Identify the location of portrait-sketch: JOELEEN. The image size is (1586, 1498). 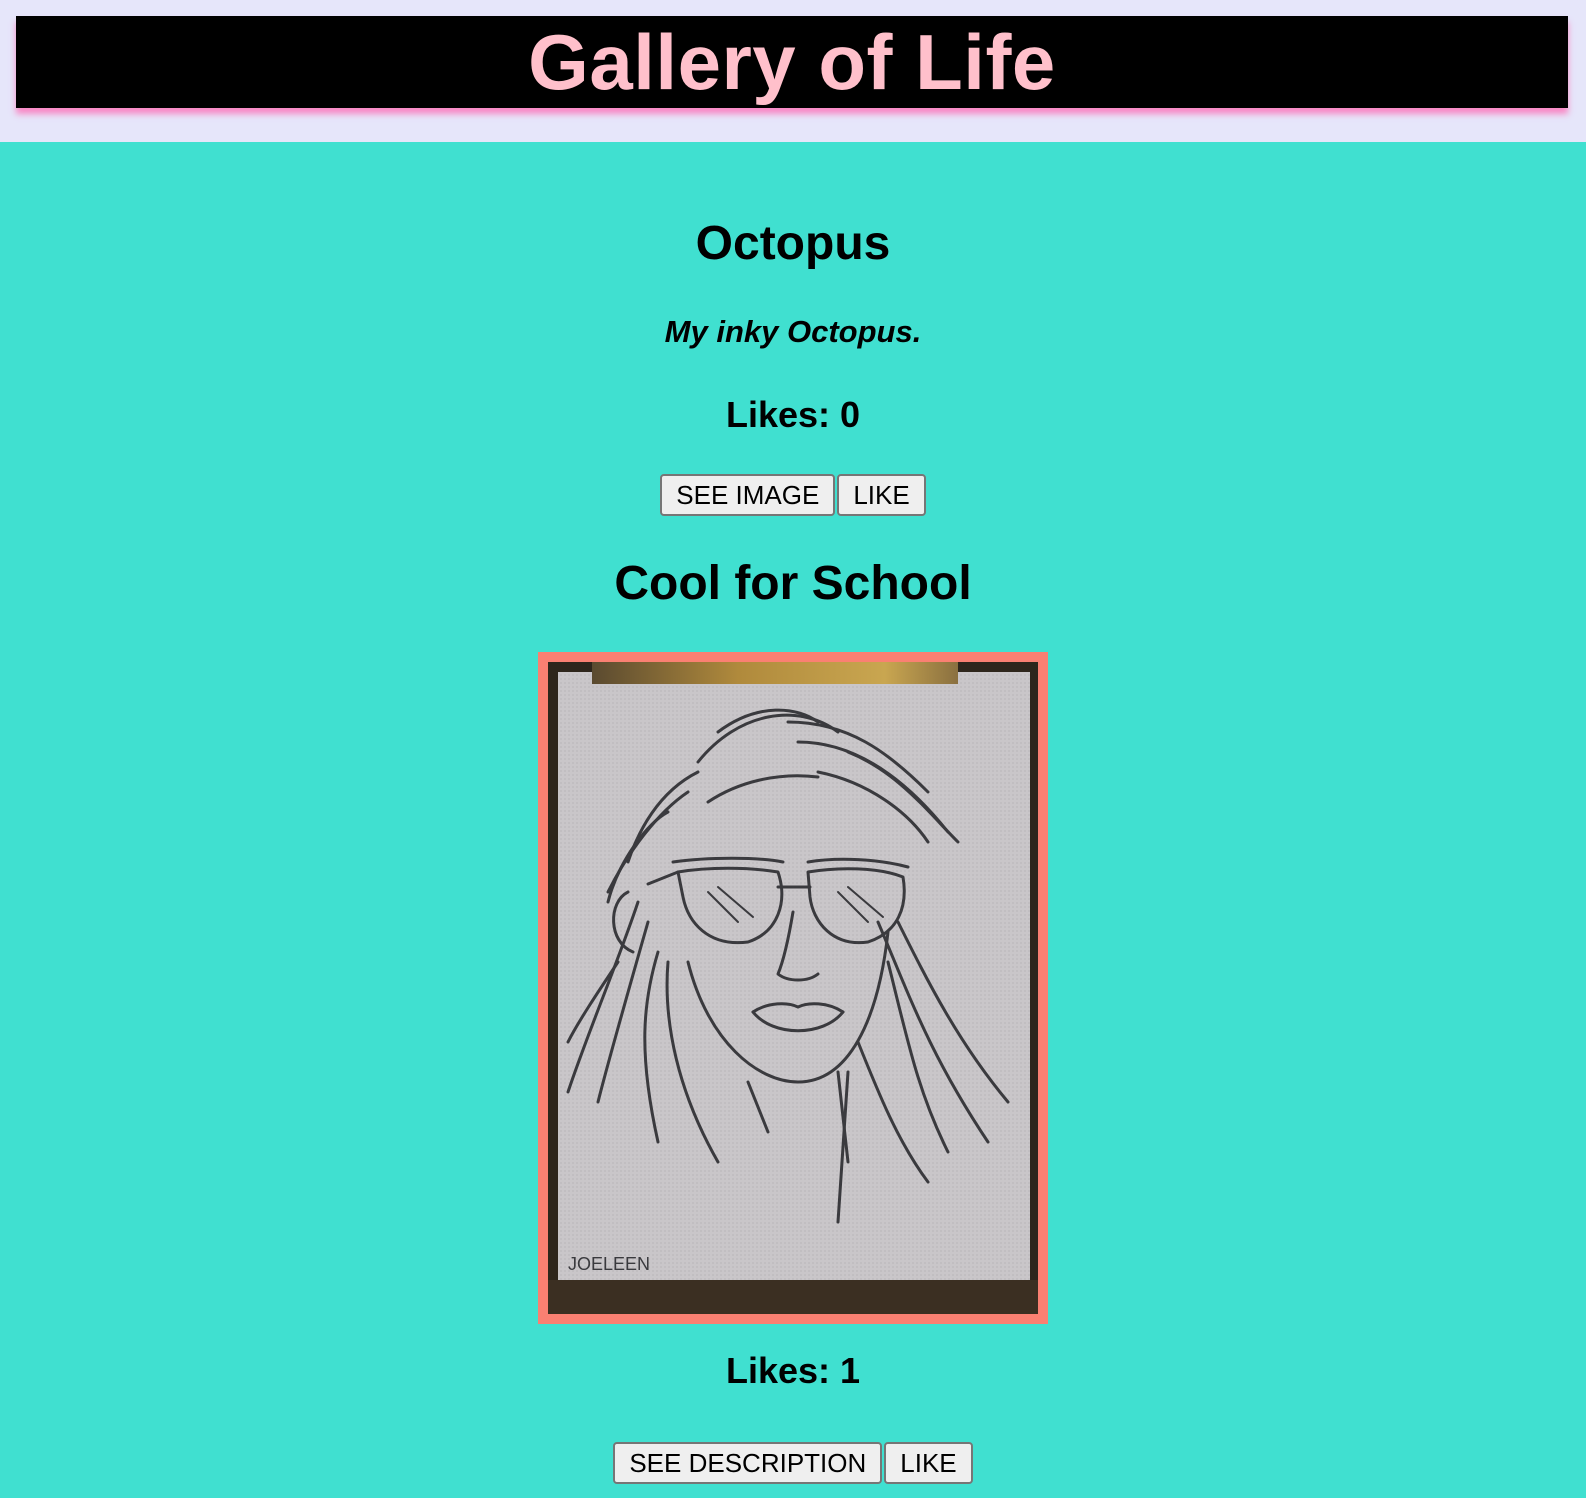
(793, 988).